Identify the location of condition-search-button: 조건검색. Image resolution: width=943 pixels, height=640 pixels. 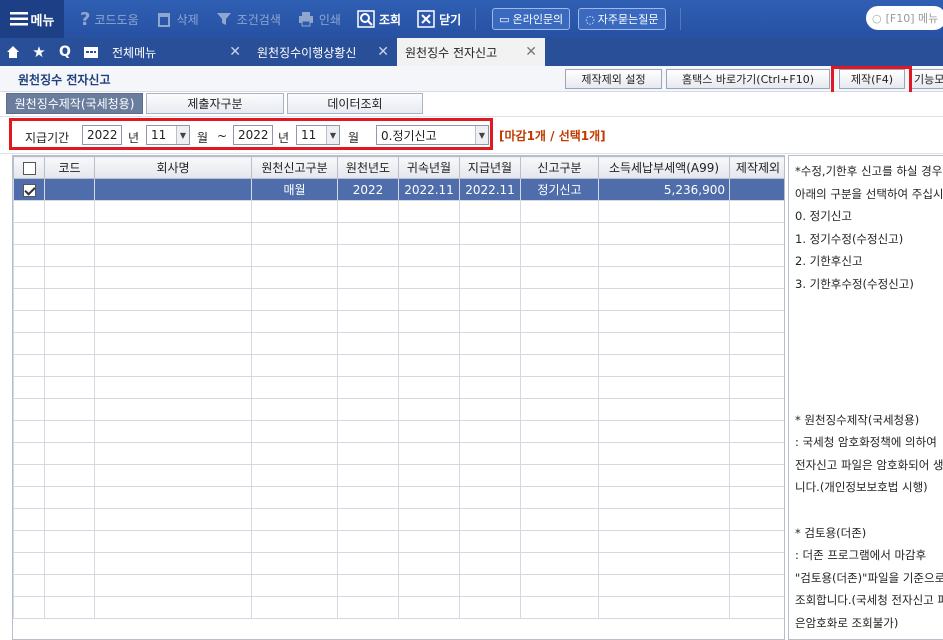
(248, 19).